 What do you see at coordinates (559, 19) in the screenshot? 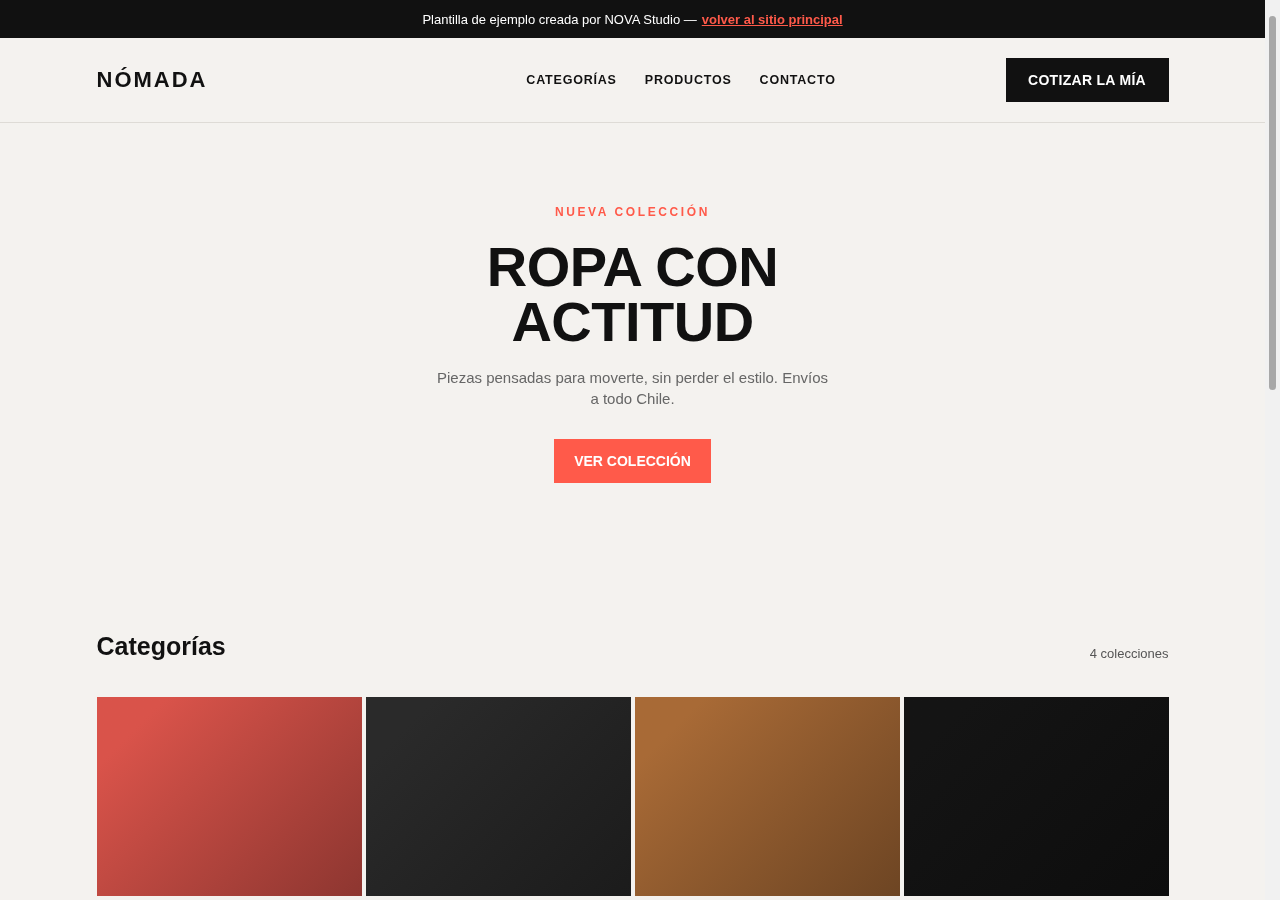
I see `banner-text: Plantilla de ejemplo creada por NOVA Studio —` at bounding box center [559, 19].